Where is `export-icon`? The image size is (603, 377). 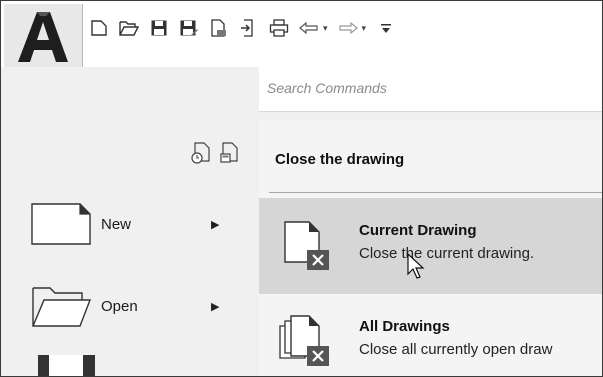 export-icon is located at coordinates (219, 28).